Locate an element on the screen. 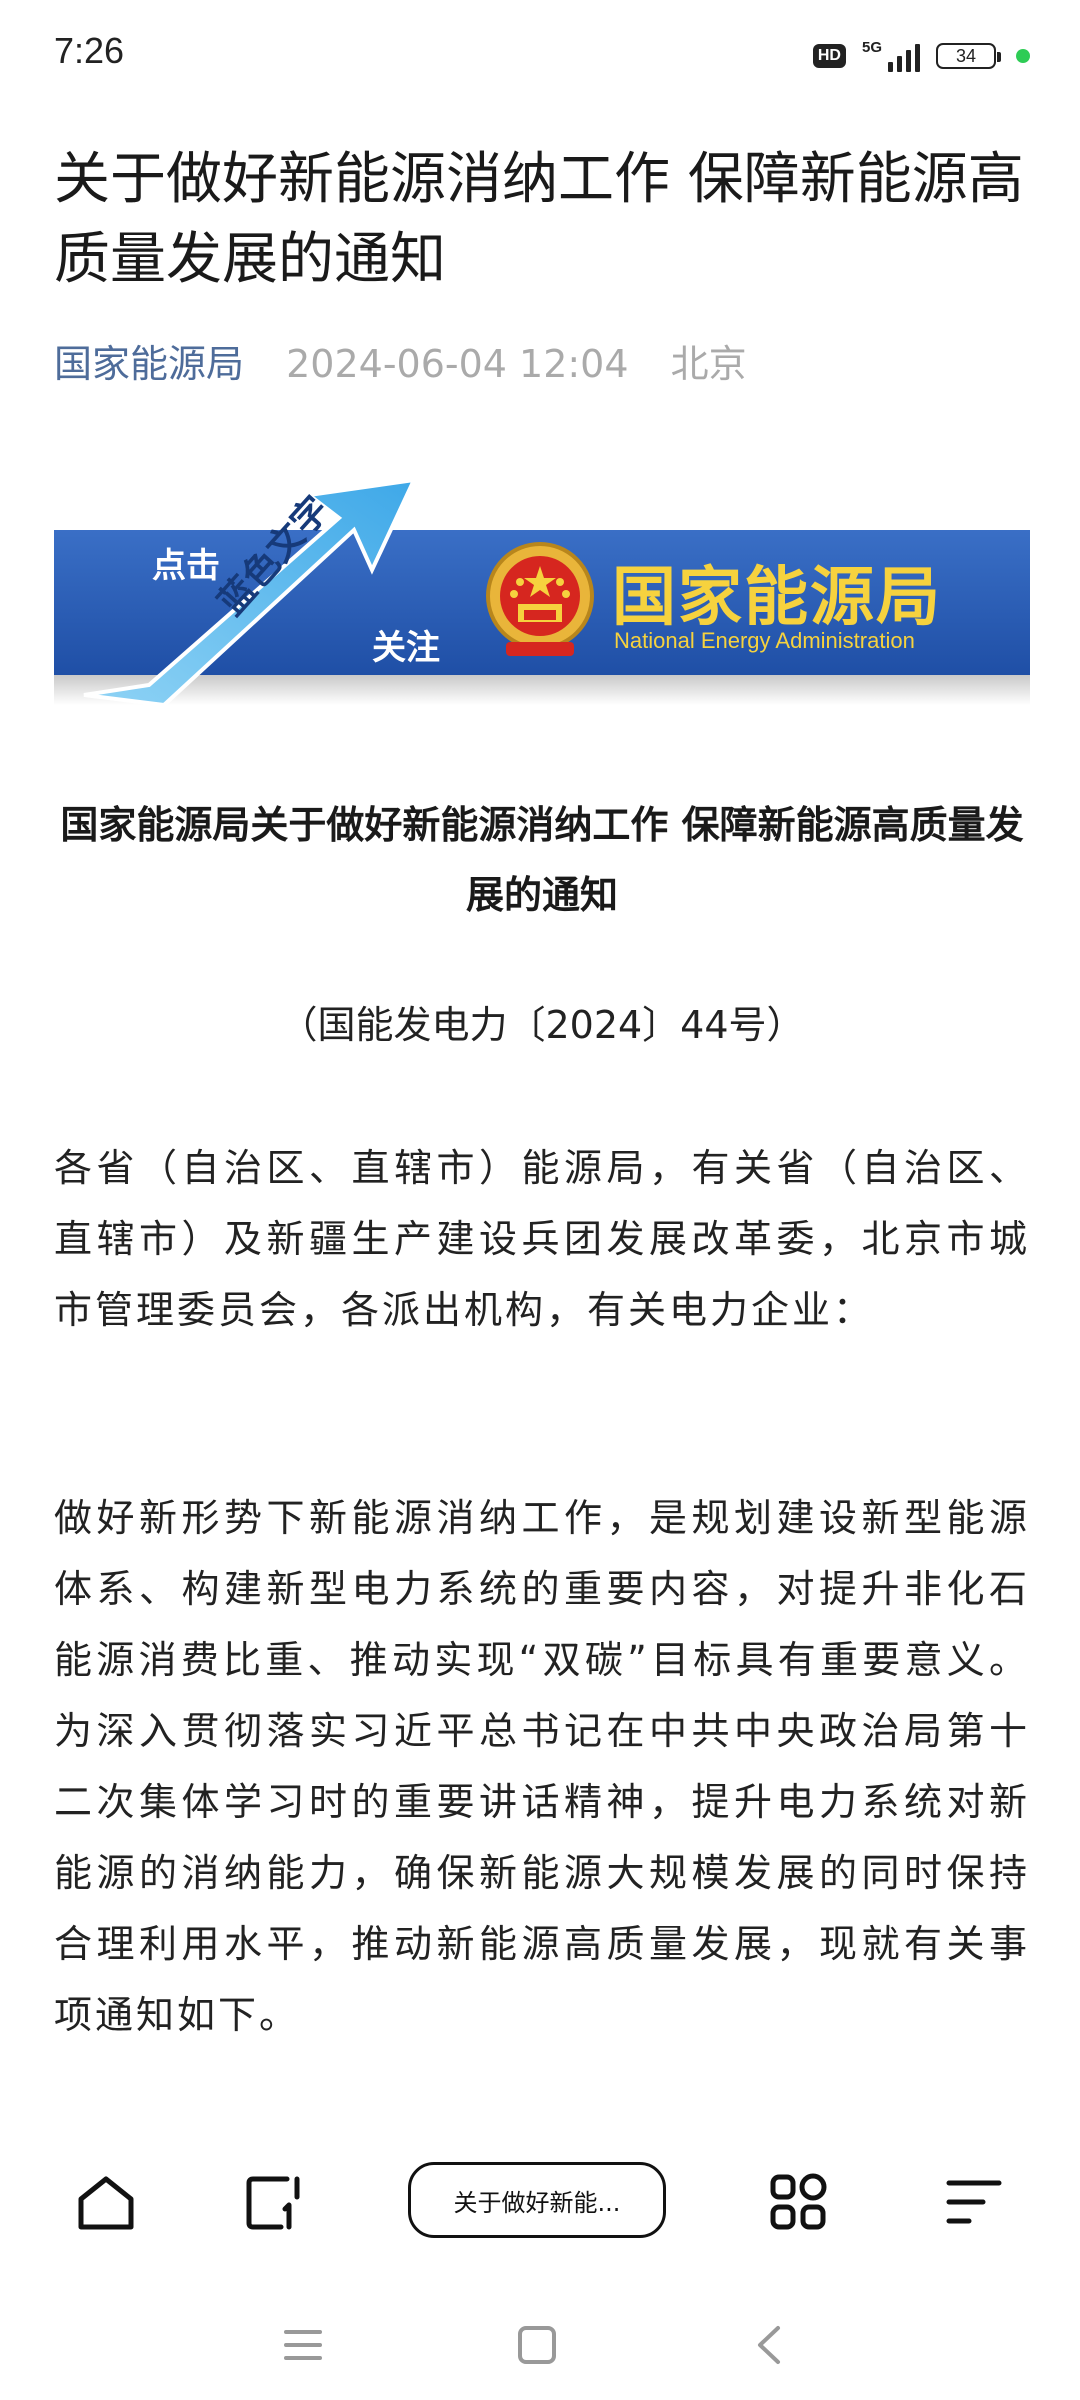  home-square-icon is located at coordinates (537, 2345).